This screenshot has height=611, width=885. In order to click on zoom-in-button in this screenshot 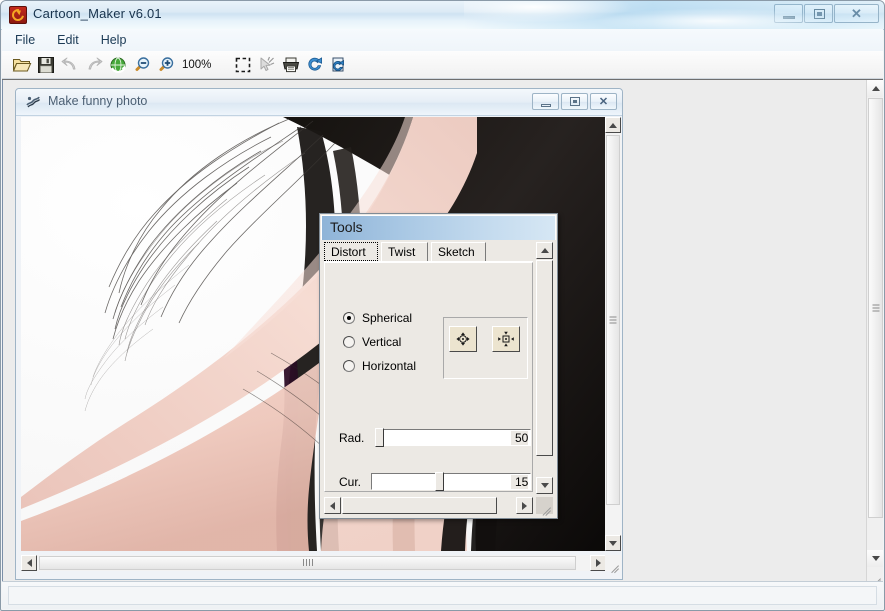, I will do `click(166, 65)`.